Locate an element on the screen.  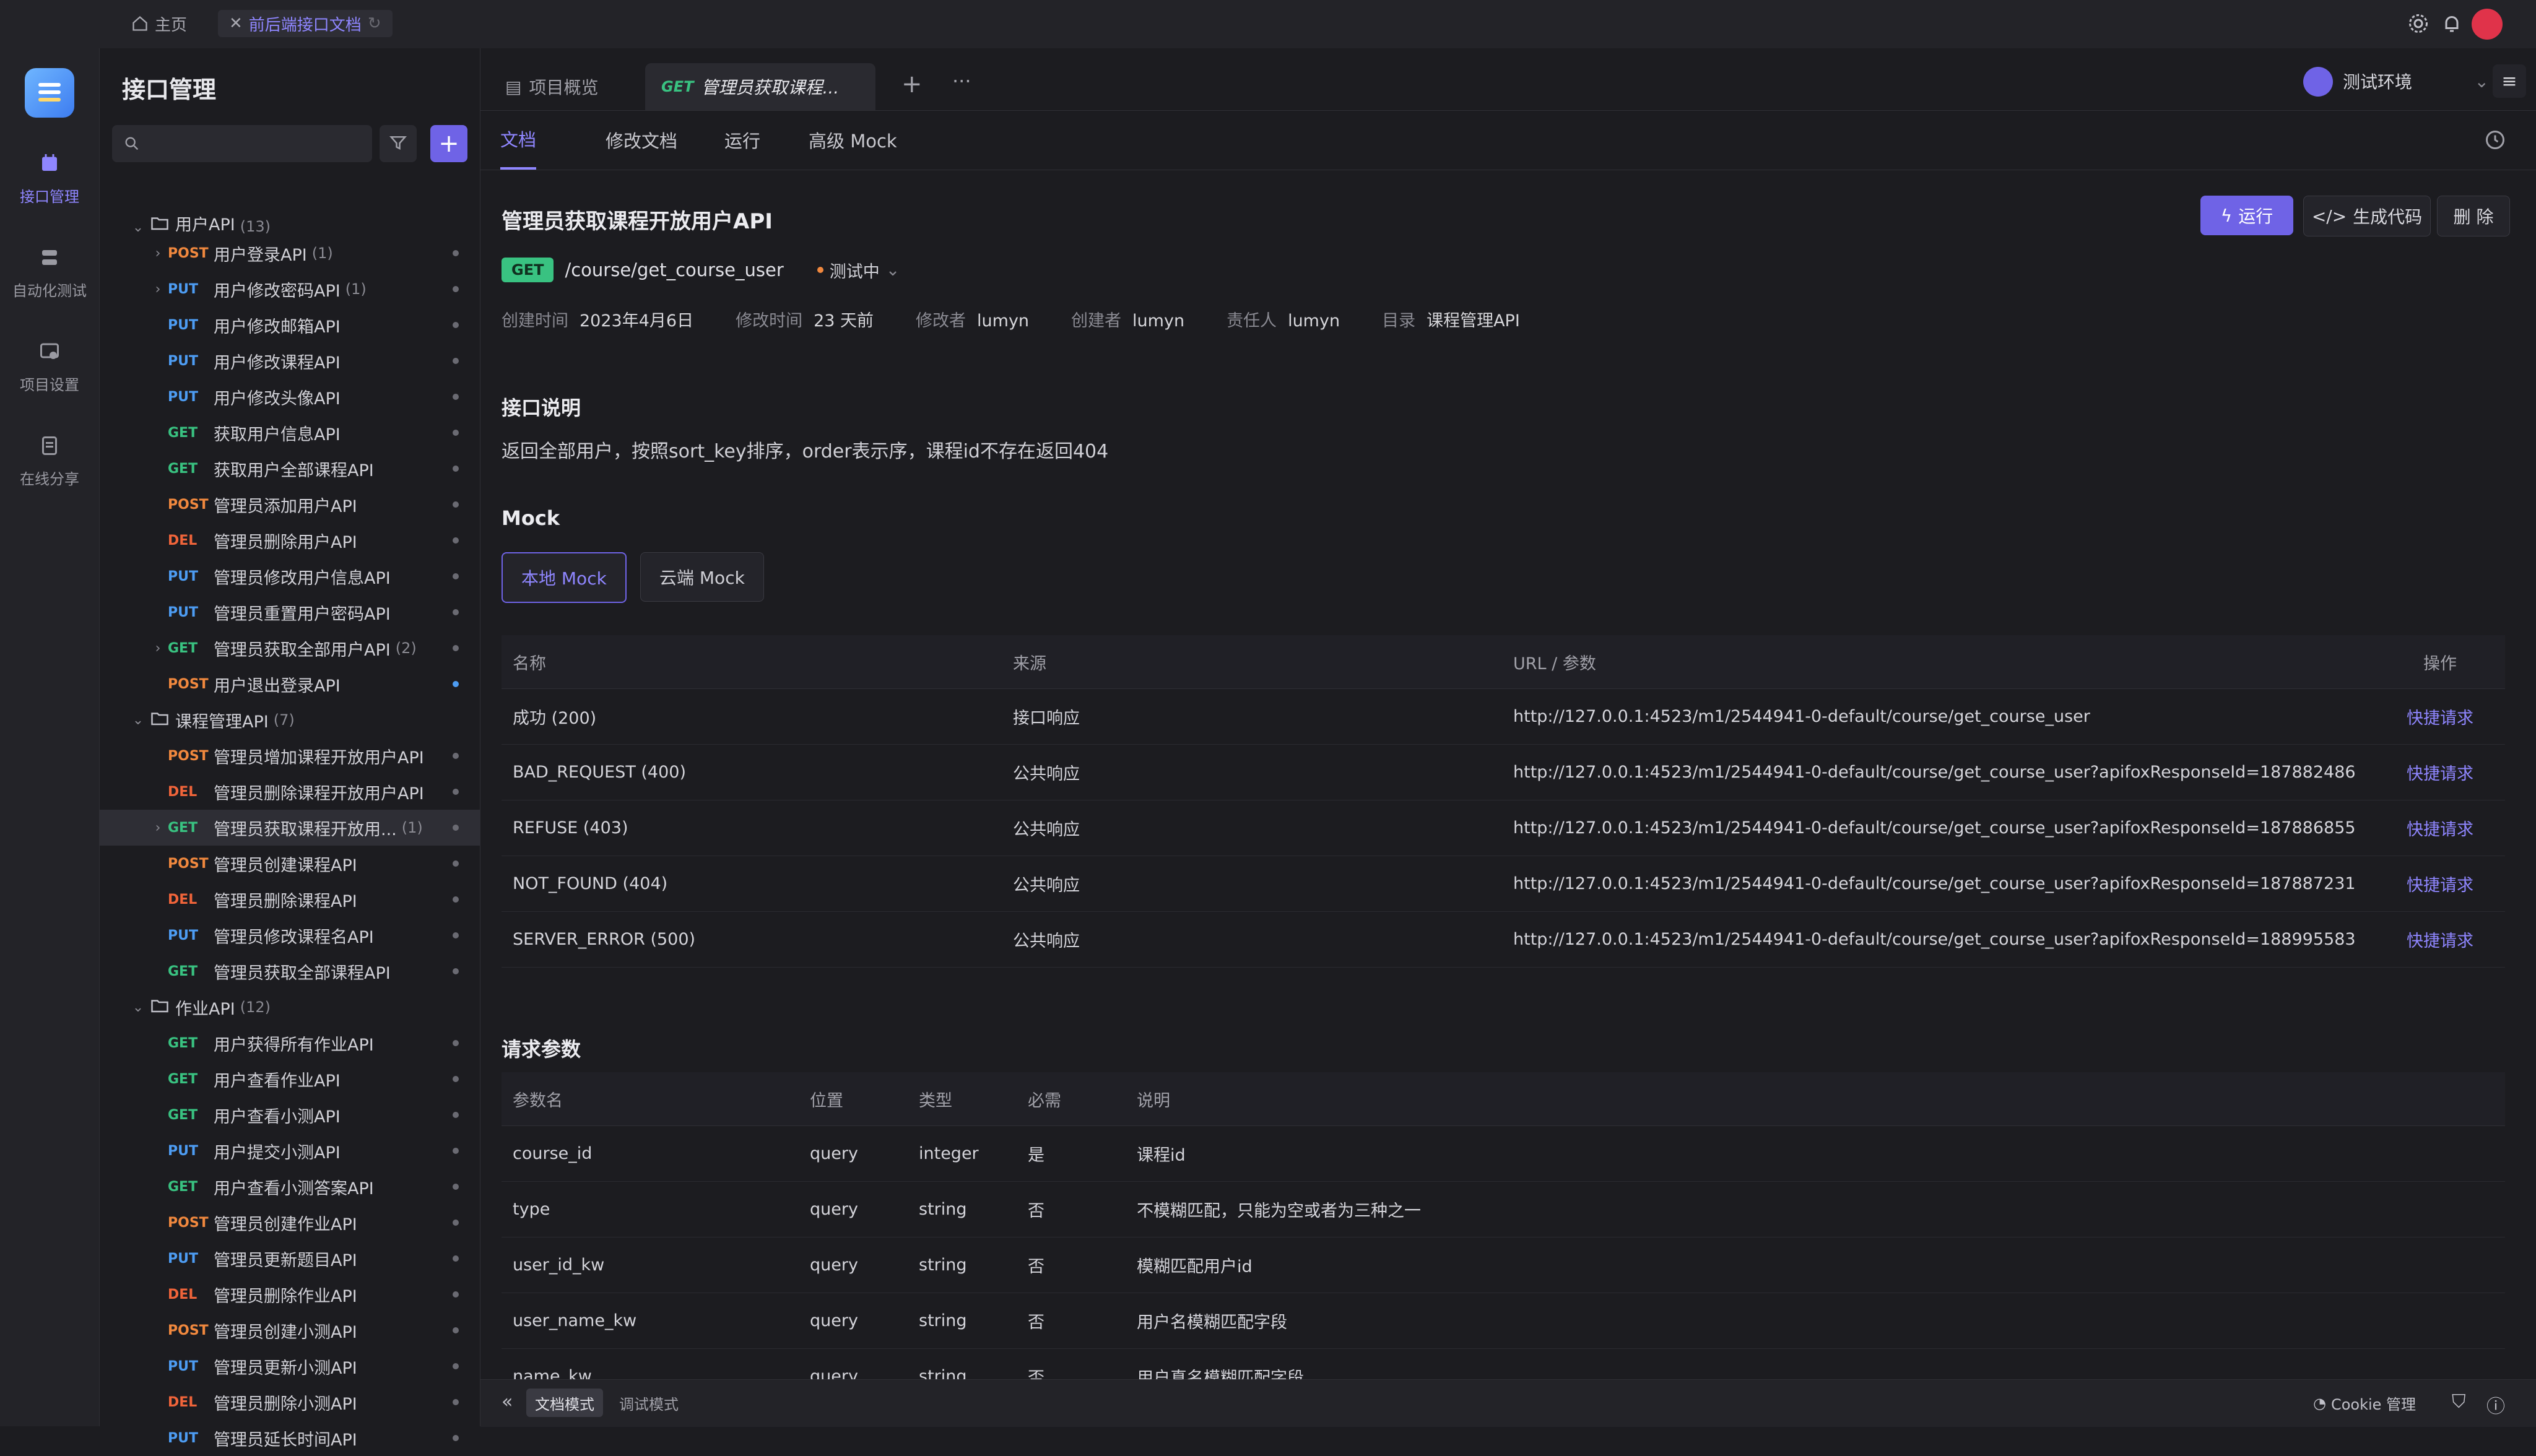
api-row: POST 管理员添加用户API is located at coordinates (290, 504).